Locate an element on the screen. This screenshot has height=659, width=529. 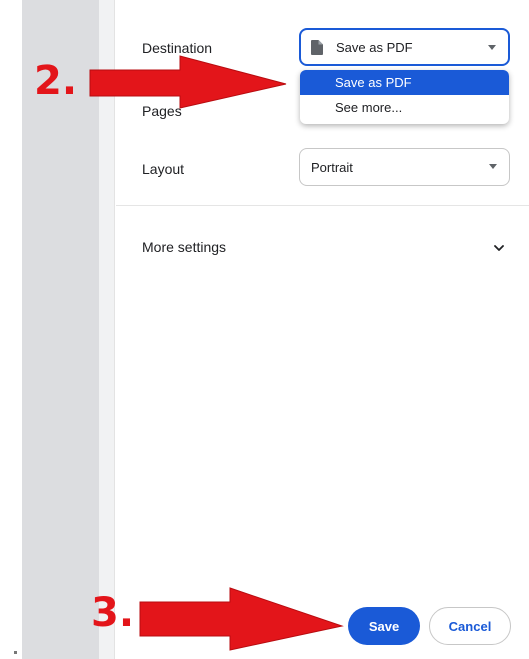
destination-select: Save as PDF is located at coordinates (404, 47).